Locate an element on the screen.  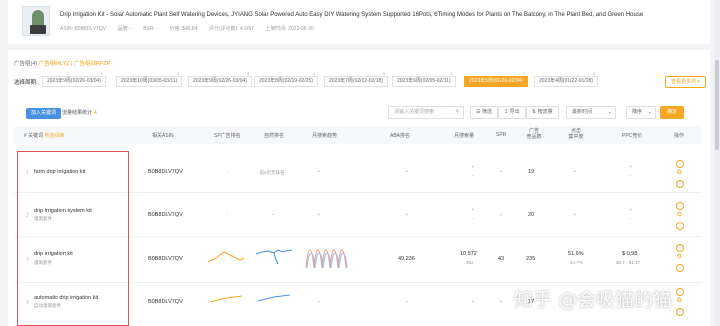
th-keyword: # 关键词 所选词库 is located at coordinates (44, 135).